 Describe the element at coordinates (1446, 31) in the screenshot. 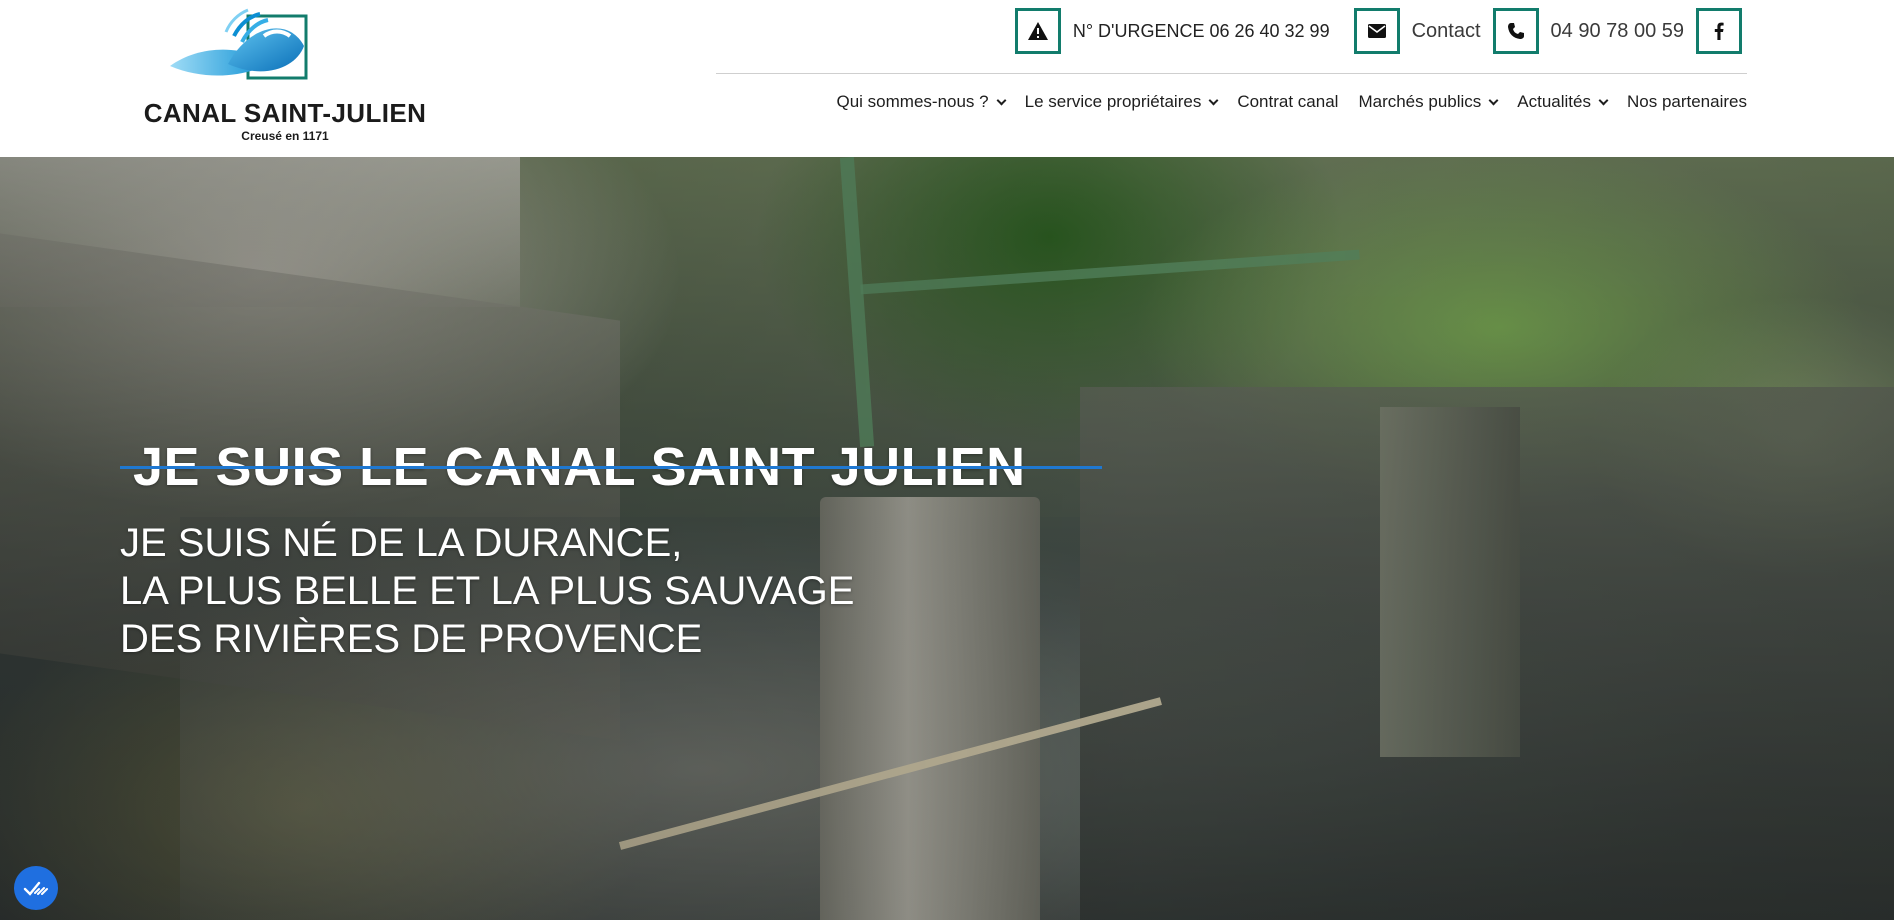

I see `contact-link: Contact` at that location.